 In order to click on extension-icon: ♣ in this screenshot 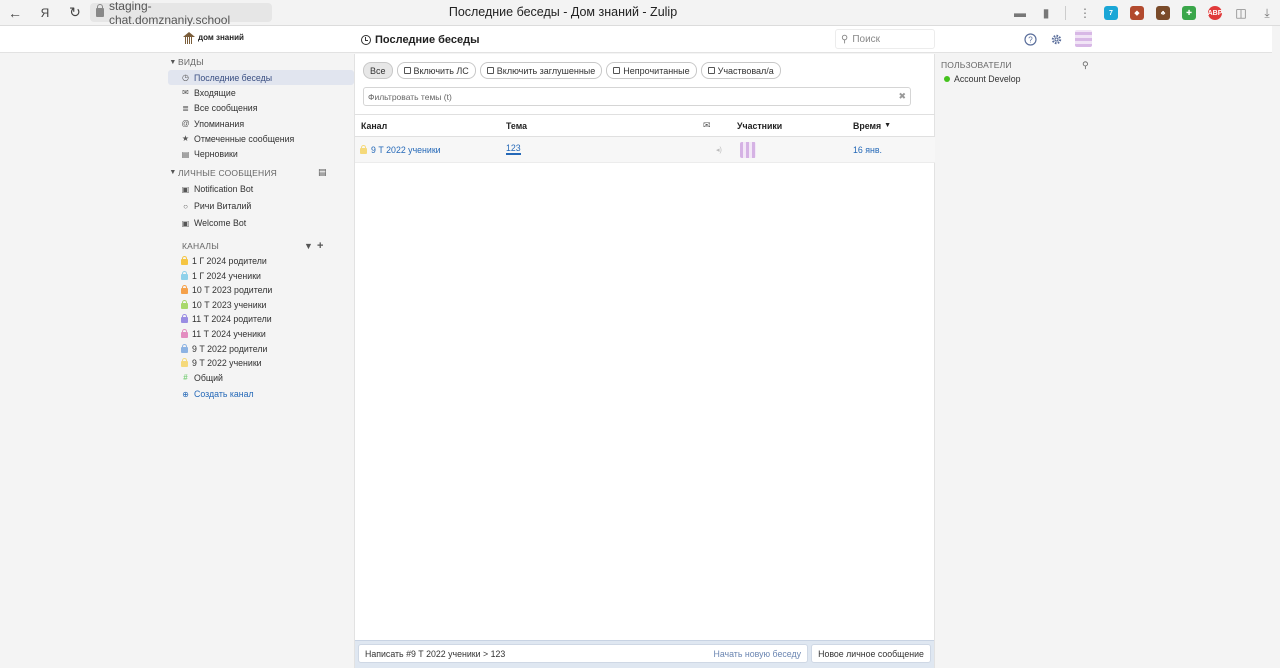, I will do `click(1163, 13)`.